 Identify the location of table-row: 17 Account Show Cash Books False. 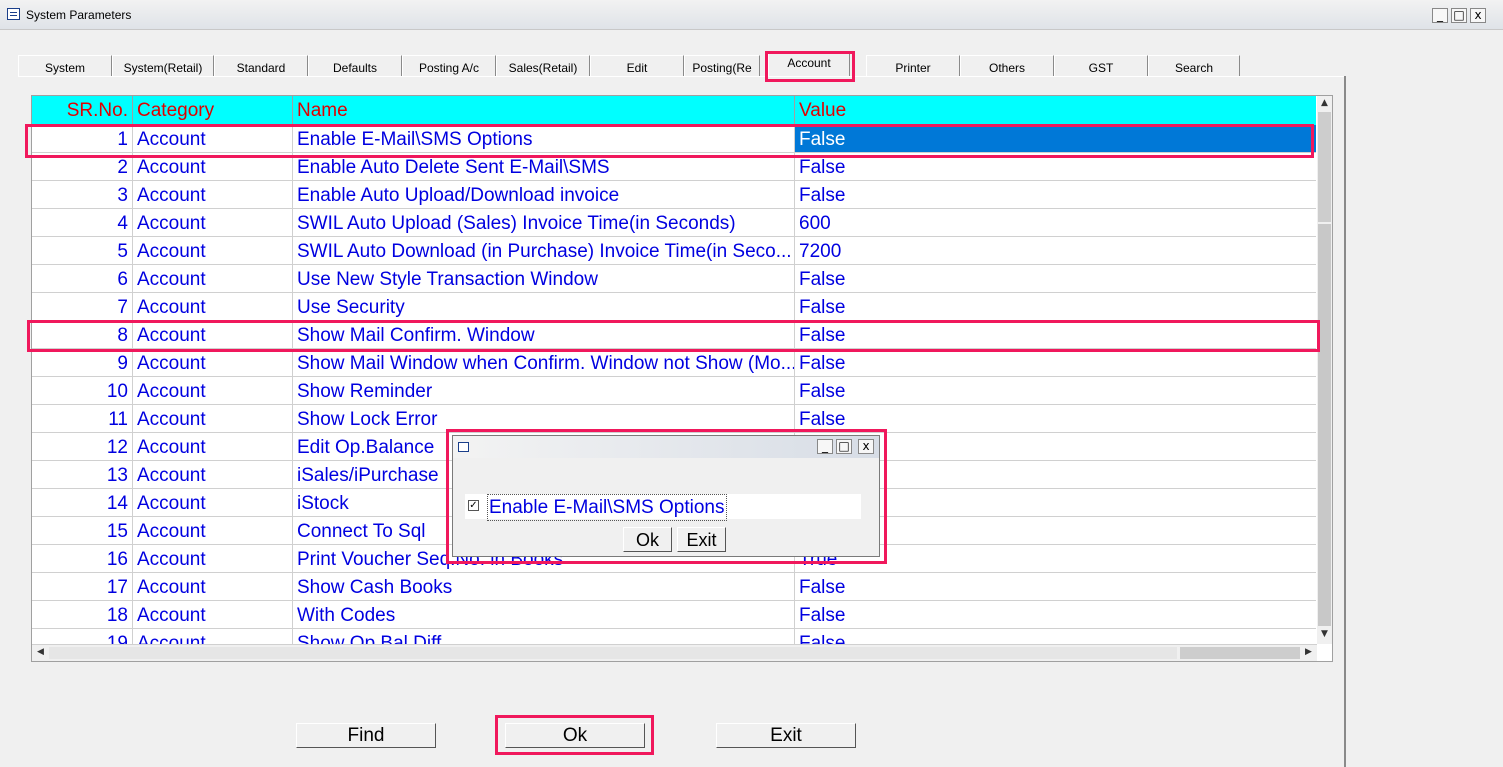
(674, 587).